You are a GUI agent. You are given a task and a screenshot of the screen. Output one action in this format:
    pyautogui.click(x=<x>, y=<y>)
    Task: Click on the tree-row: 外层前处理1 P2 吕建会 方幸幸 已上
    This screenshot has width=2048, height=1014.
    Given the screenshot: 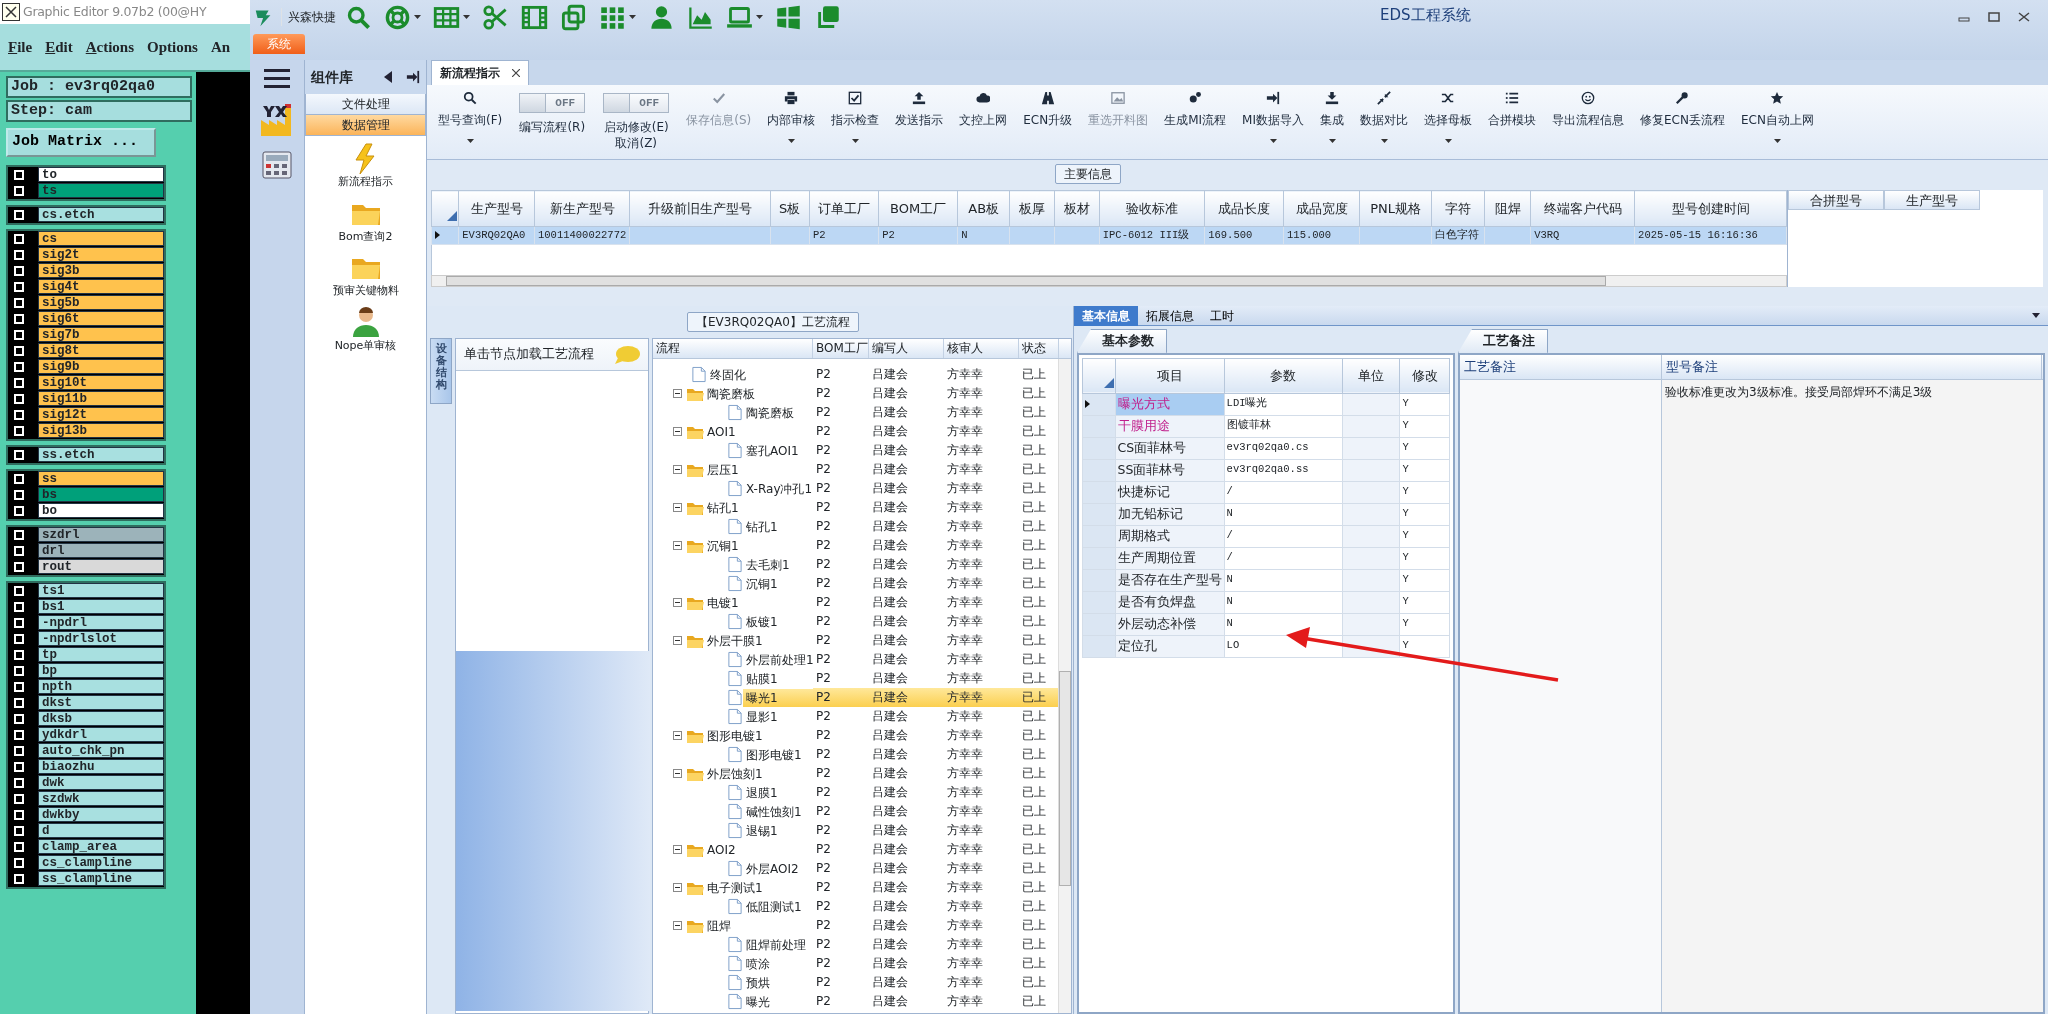 What is the action you would take?
    pyautogui.click(x=856, y=659)
    